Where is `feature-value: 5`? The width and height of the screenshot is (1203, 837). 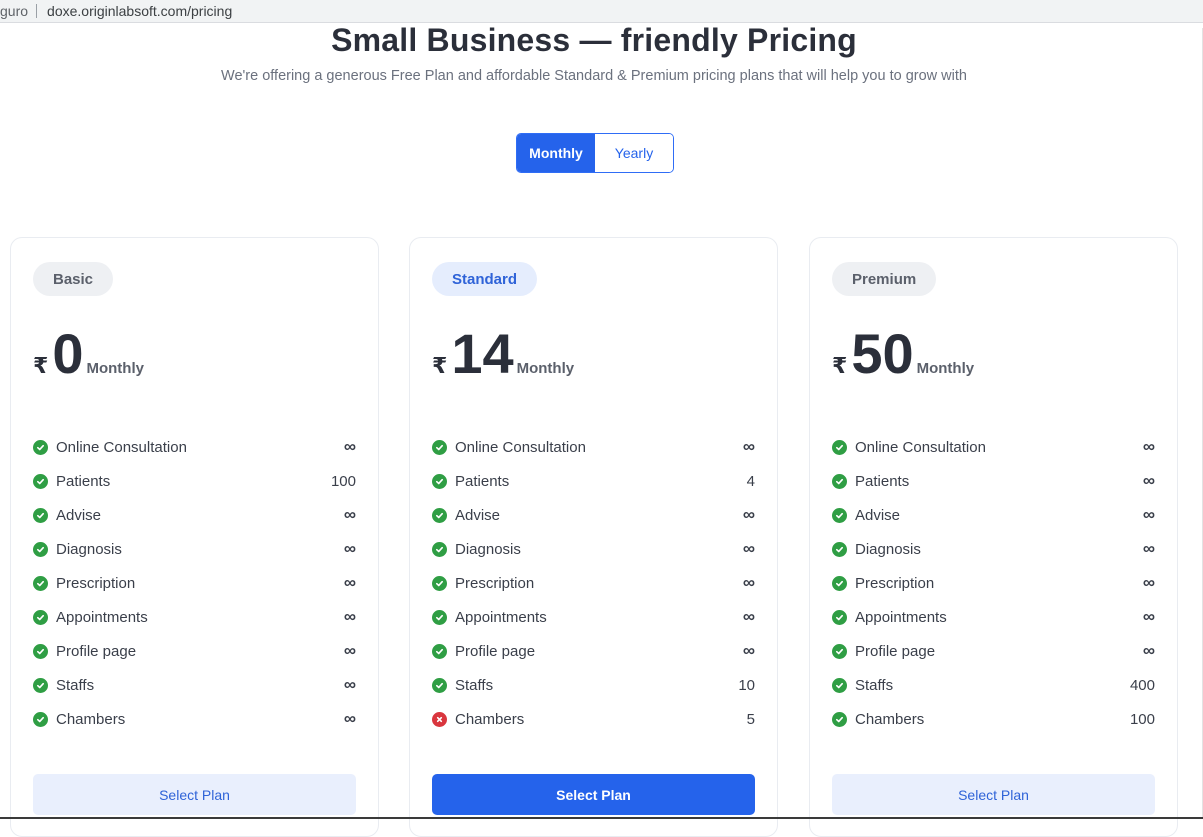
feature-value: 5 is located at coordinates (751, 719).